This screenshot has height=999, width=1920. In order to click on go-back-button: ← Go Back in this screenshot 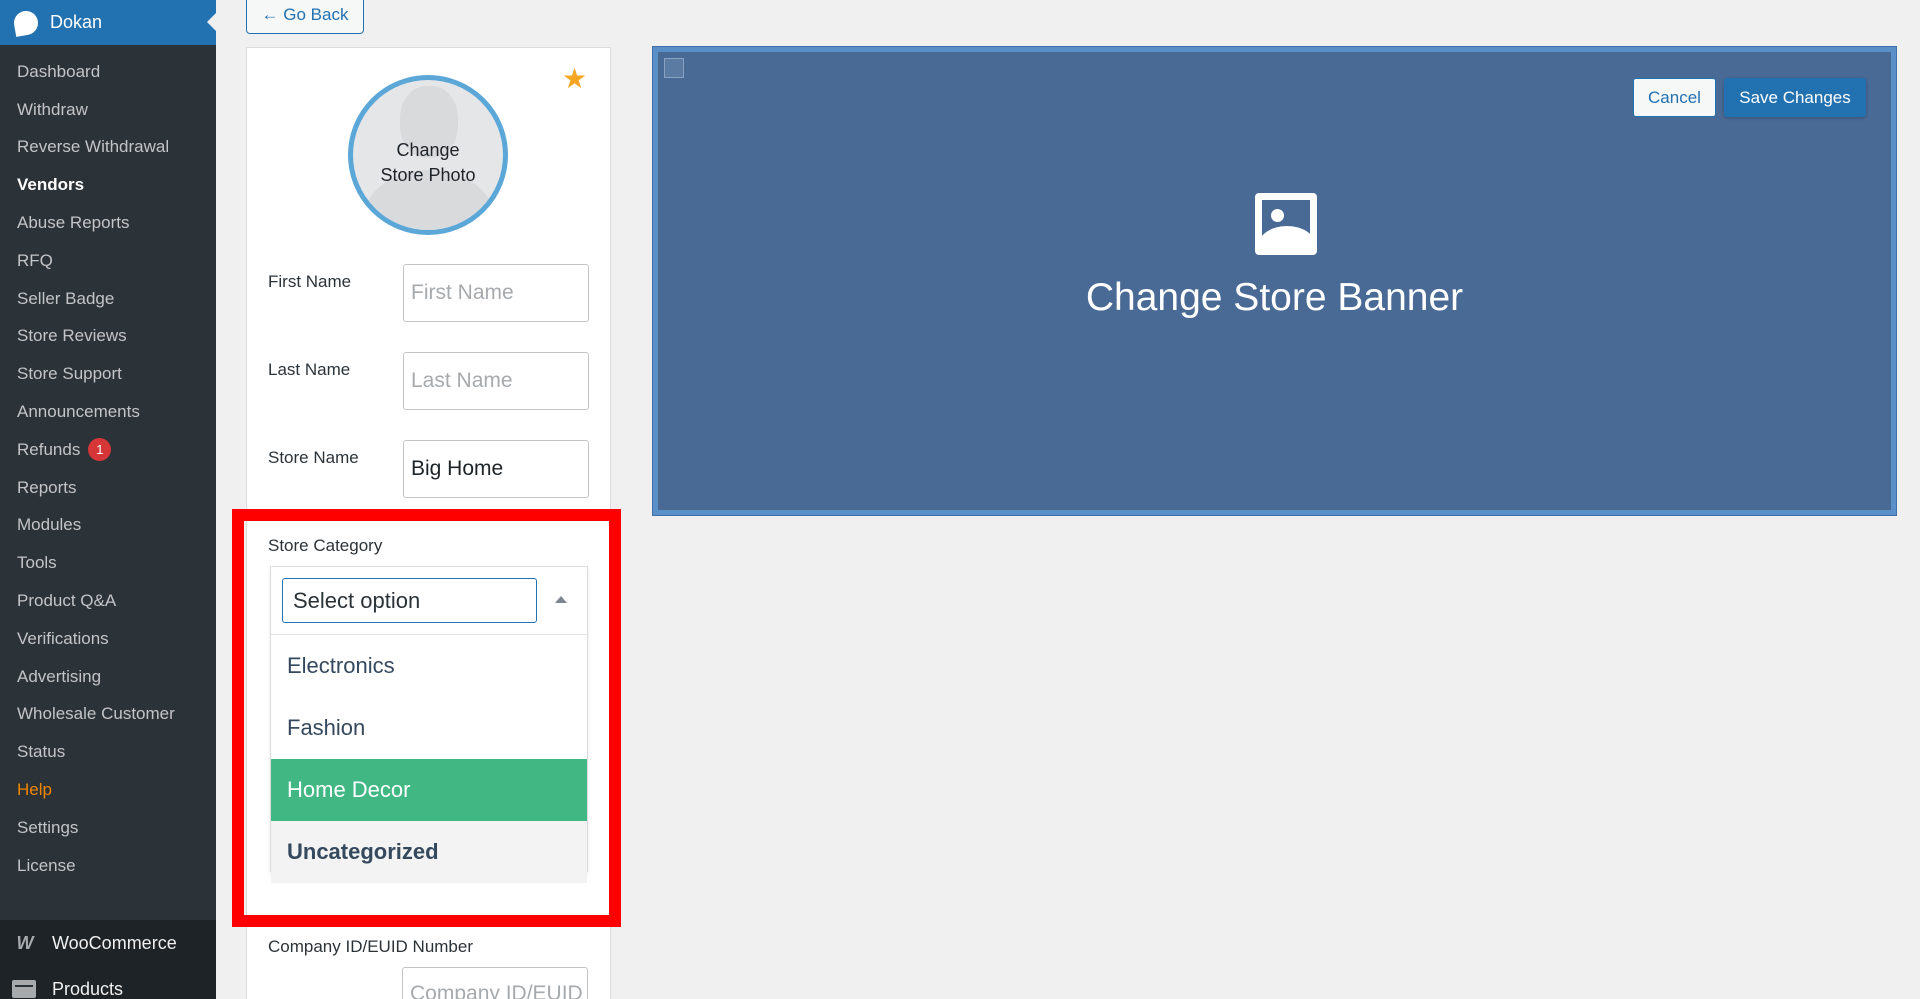, I will do `click(305, 17)`.